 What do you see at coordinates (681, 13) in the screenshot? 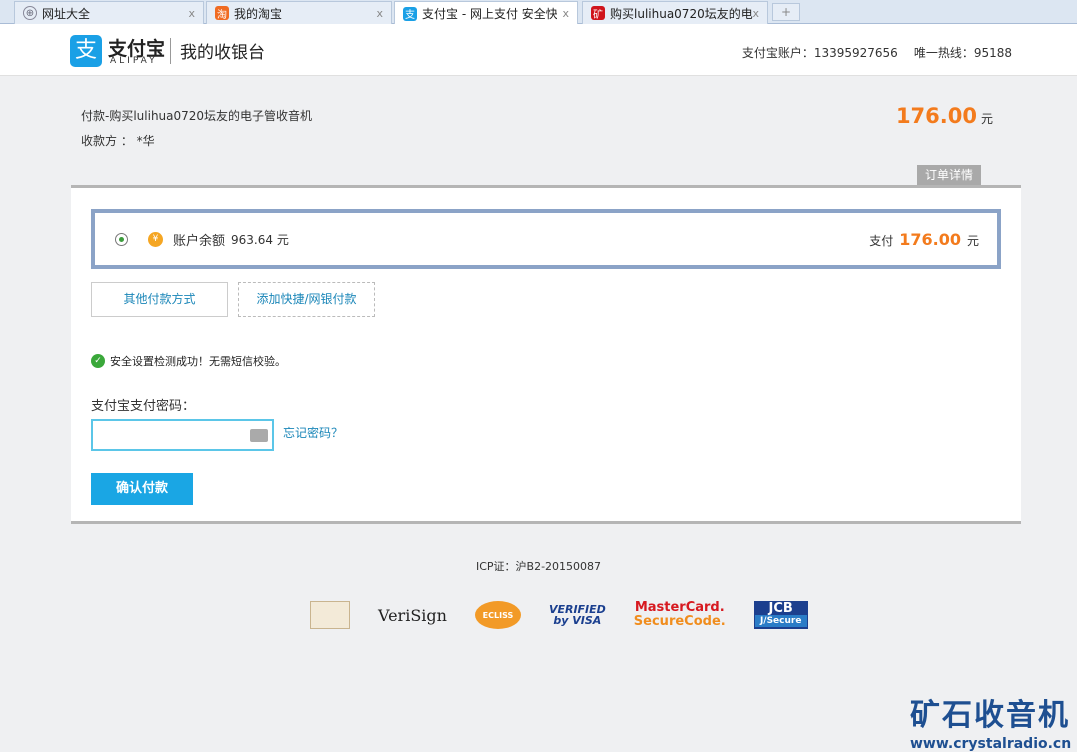
I see `tab-label: 购买lulihua0720坛友的电` at bounding box center [681, 13].